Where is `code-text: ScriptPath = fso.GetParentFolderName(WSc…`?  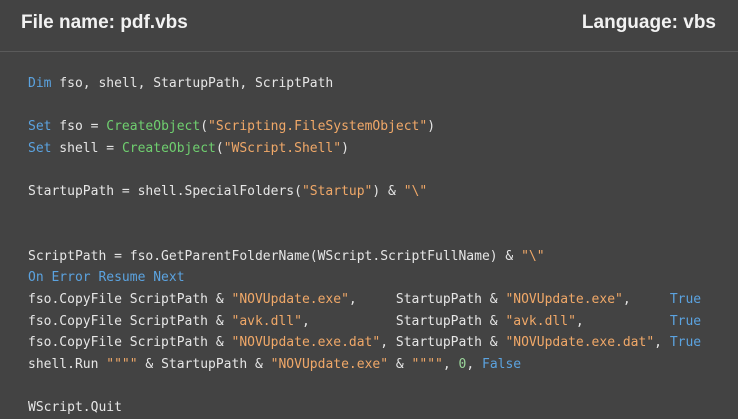
code-text: ScriptPath = fso.GetParentFolderName(WSc… is located at coordinates (275, 256).